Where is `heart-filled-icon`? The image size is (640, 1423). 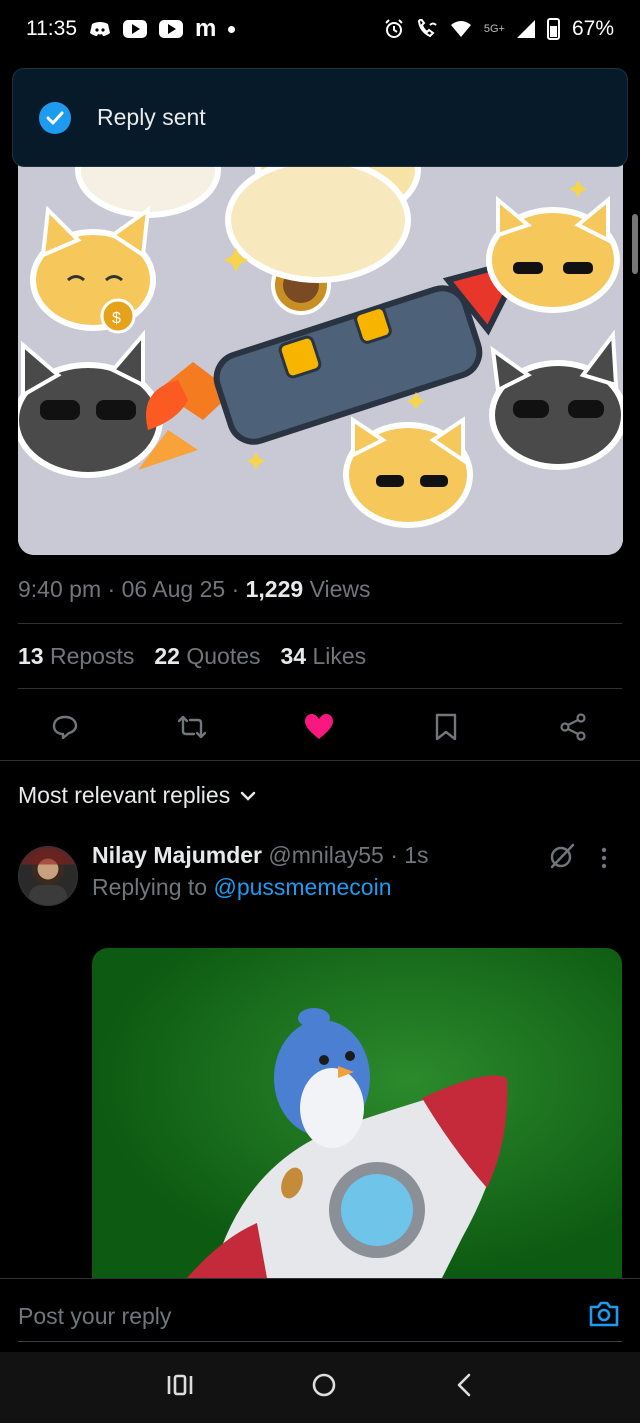 heart-filled-icon is located at coordinates (319, 726).